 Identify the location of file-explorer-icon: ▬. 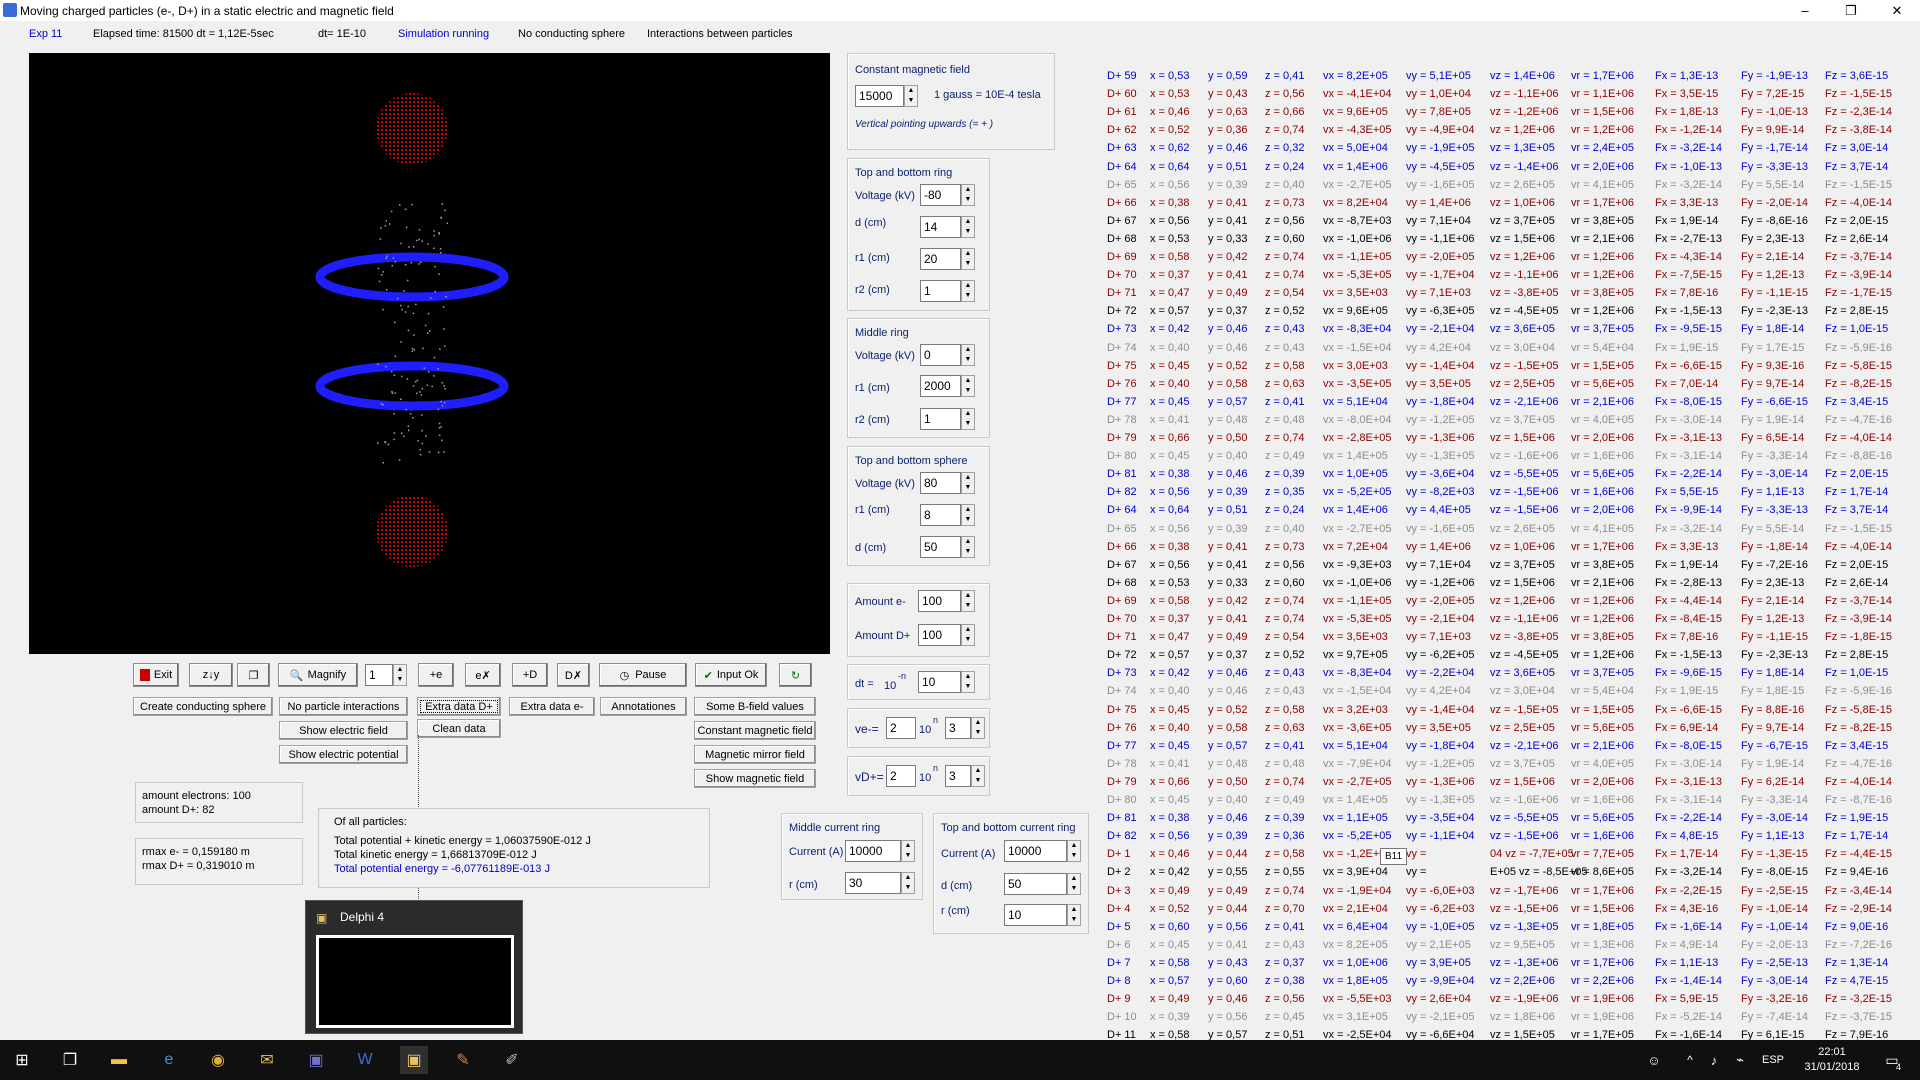
(119, 1060).